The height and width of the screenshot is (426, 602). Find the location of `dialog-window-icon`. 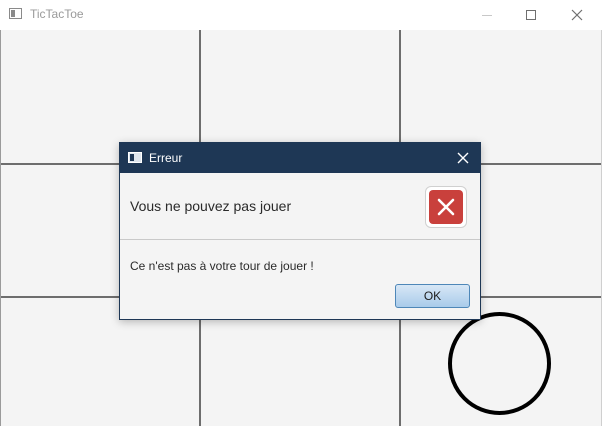

dialog-window-icon is located at coordinates (135, 157).